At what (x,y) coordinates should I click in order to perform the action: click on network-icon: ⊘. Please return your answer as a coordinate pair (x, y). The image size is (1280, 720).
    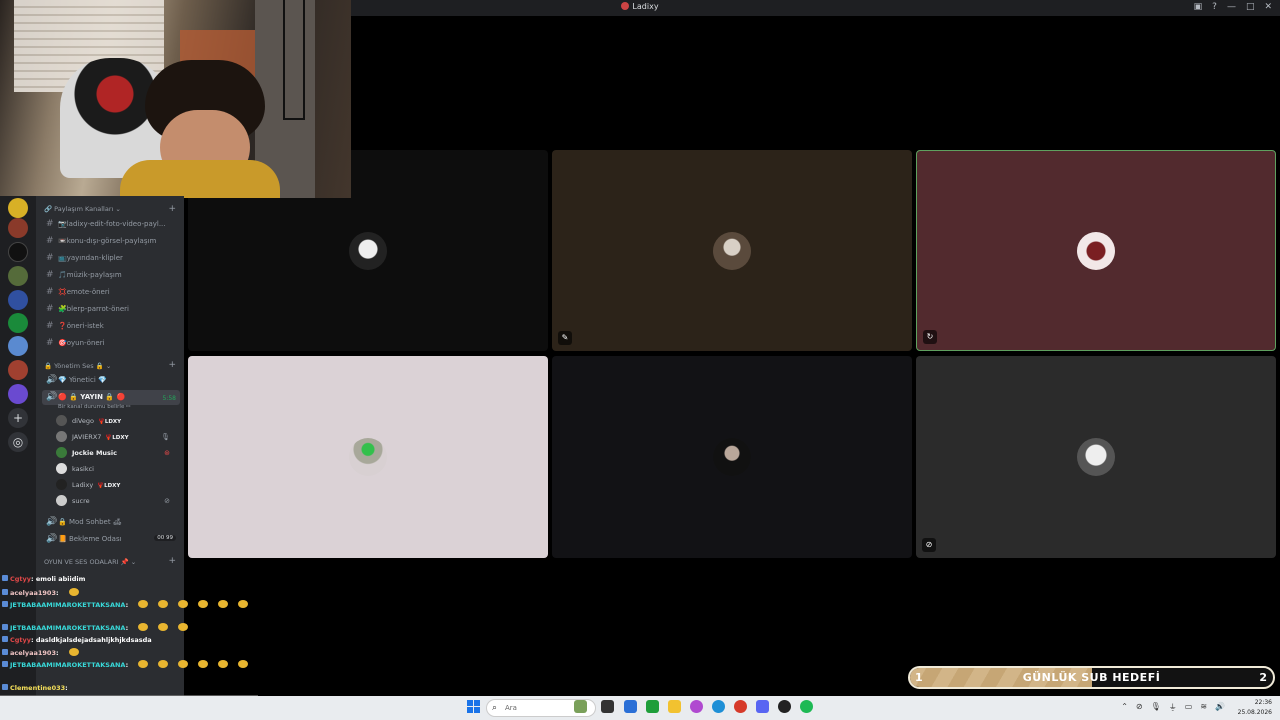
    Looking at the image, I should click on (1139, 707).